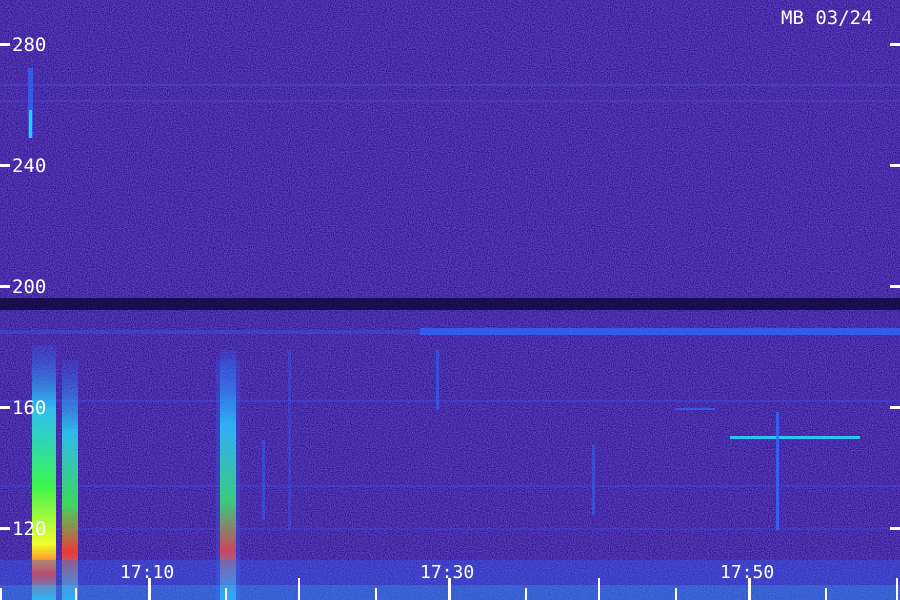 The image size is (900, 600). Describe the element at coordinates (450, 101) in the screenshot. I see `interference-line-mid` at that location.